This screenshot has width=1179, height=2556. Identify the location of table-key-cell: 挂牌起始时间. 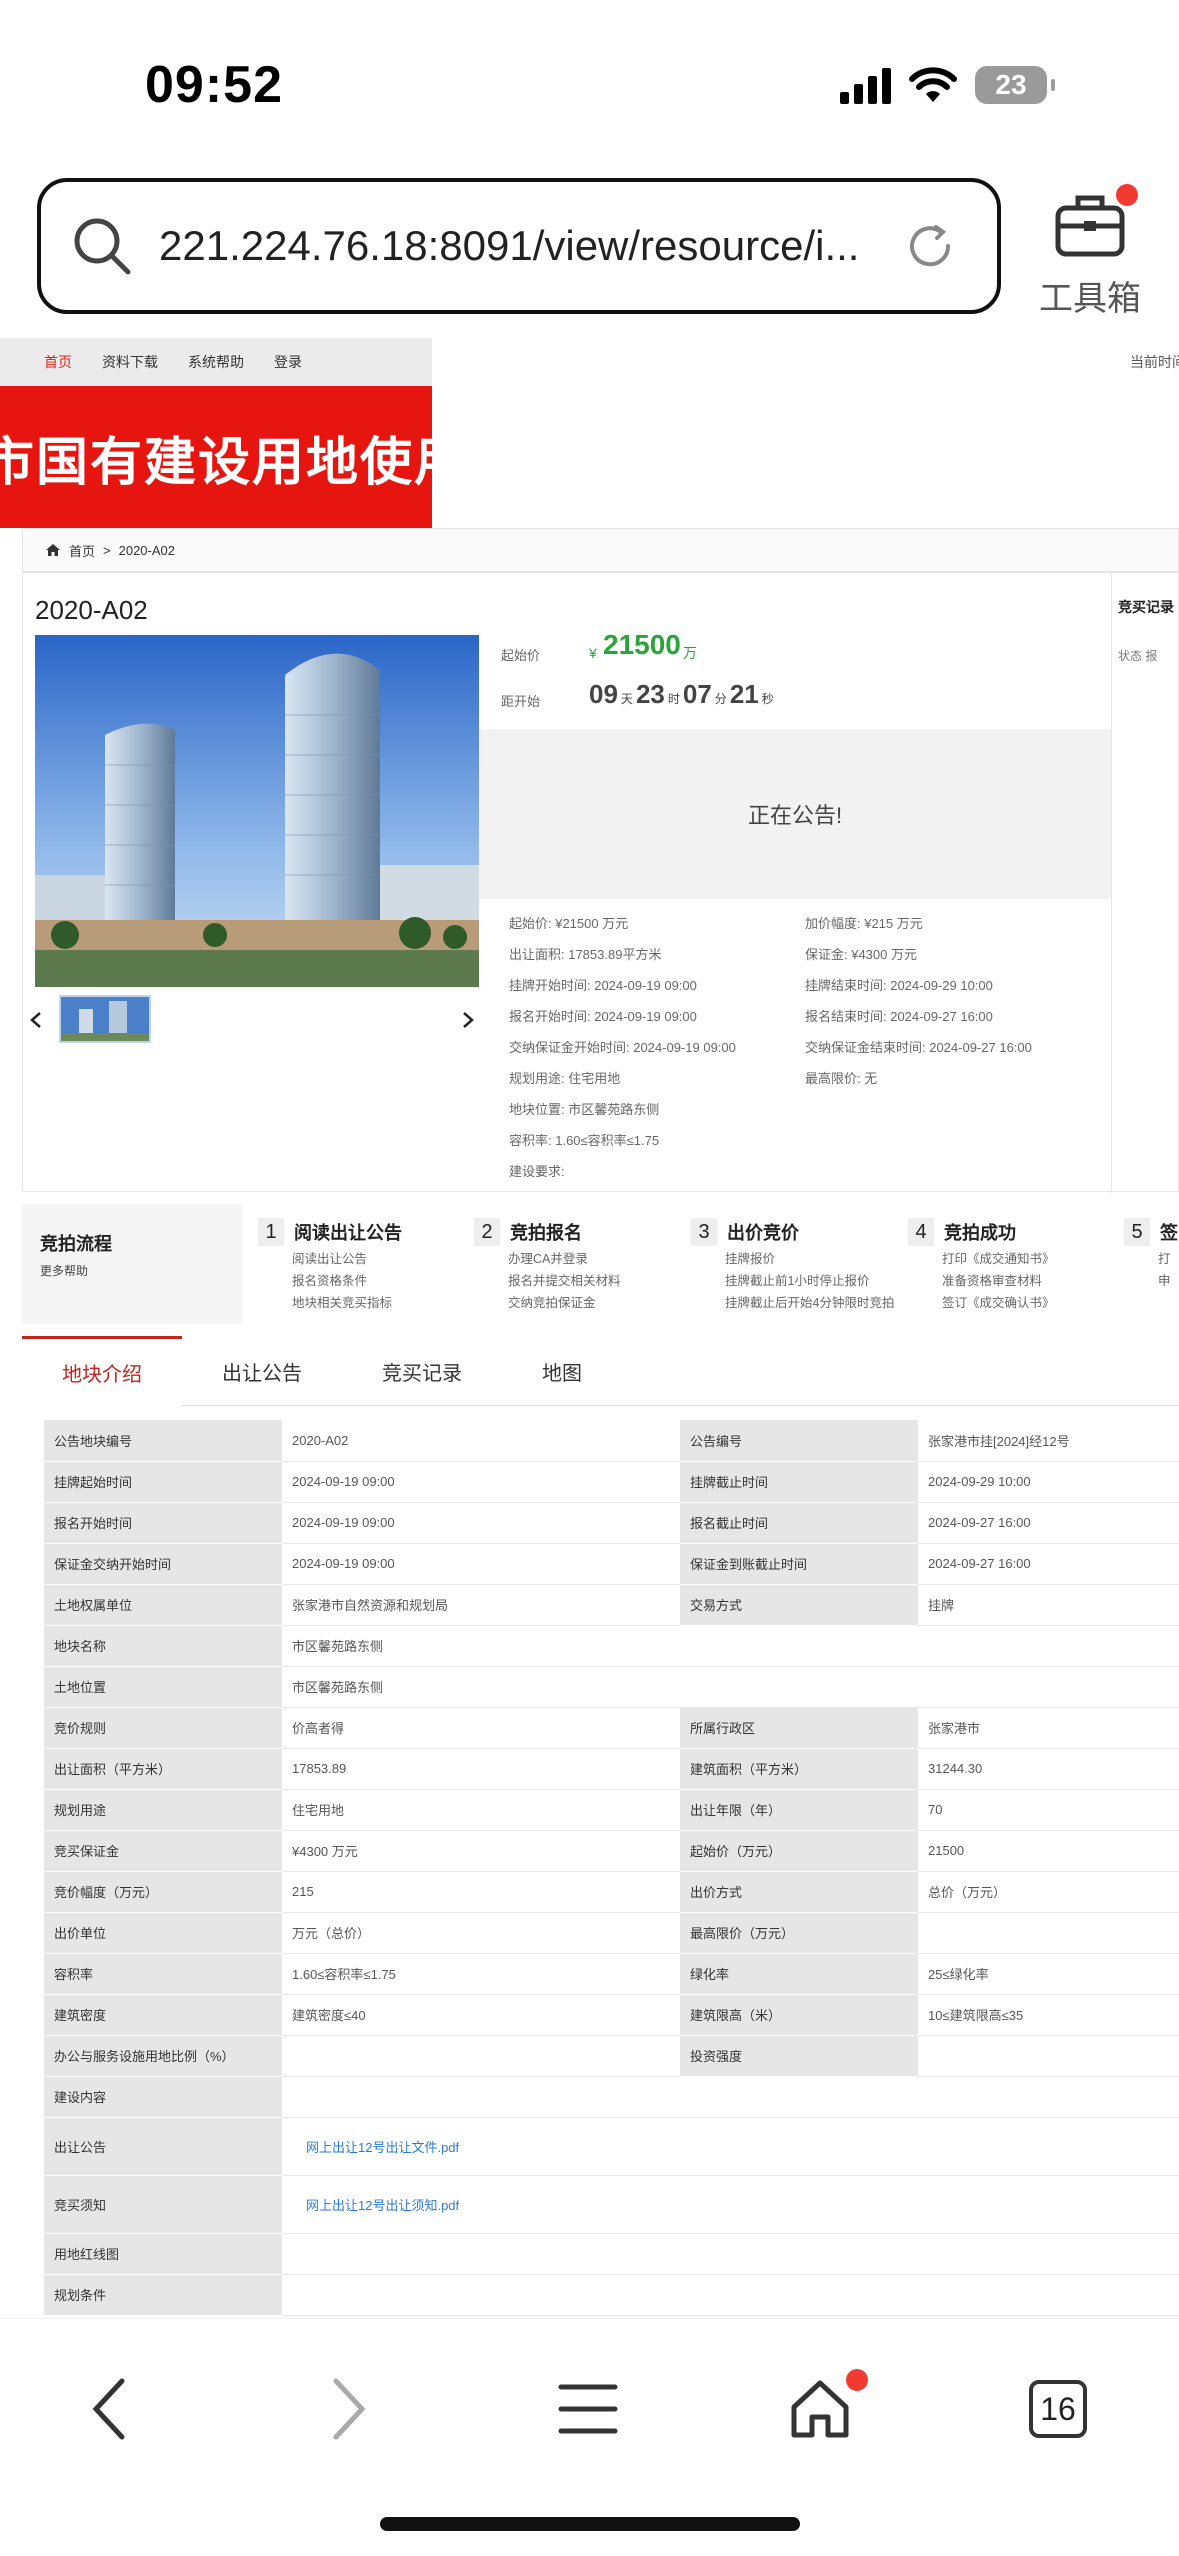
(163, 1482).